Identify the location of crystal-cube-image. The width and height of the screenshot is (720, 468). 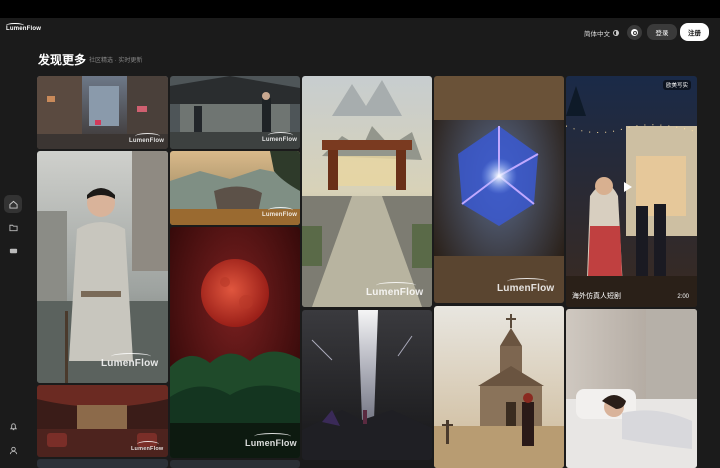
(499, 189).